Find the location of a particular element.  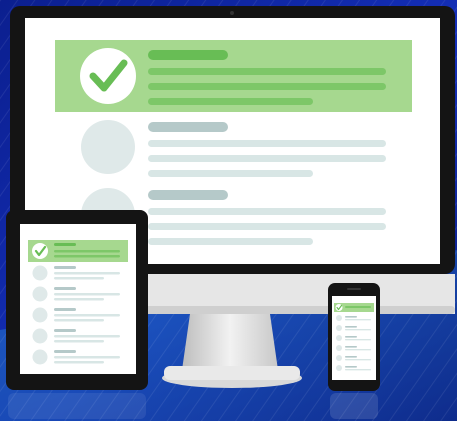

phone-highlight-line is located at coordinates (358, 307).